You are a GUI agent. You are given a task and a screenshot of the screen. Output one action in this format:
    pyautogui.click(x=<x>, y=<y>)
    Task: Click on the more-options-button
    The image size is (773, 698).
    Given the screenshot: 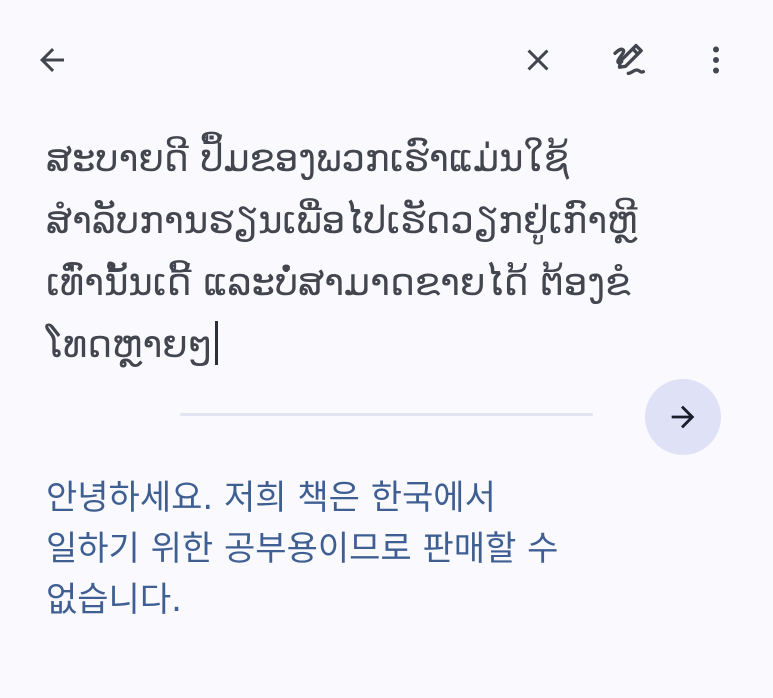 What is the action you would take?
    pyautogui.click(x=716, y=60)
    